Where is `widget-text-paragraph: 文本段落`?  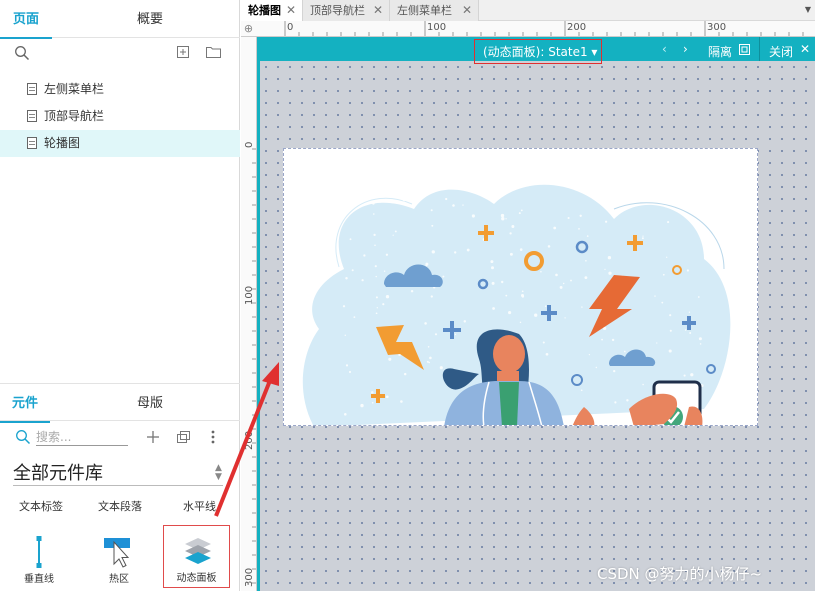 widget-text-paragraph: 文本段落 is located at coordinates (120, 506).